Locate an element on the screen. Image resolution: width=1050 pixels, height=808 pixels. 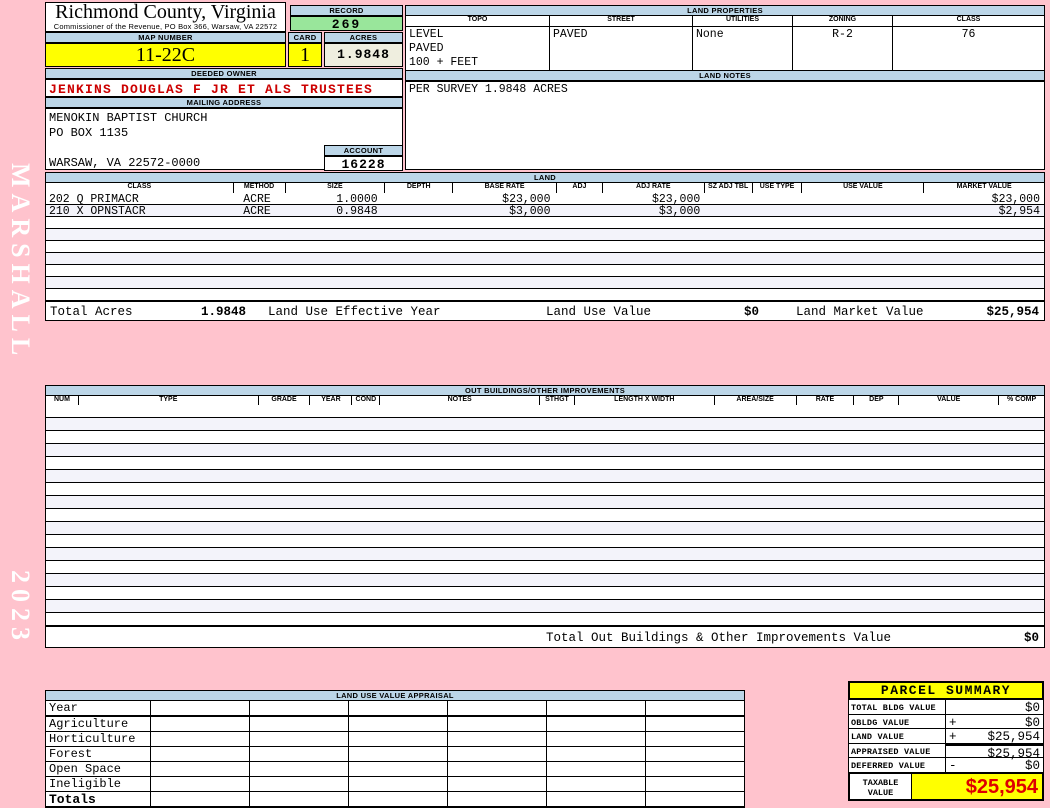
parcel-summary-row: TOTAL BLDG VALUE $0 is located at coordinates (946, 707).